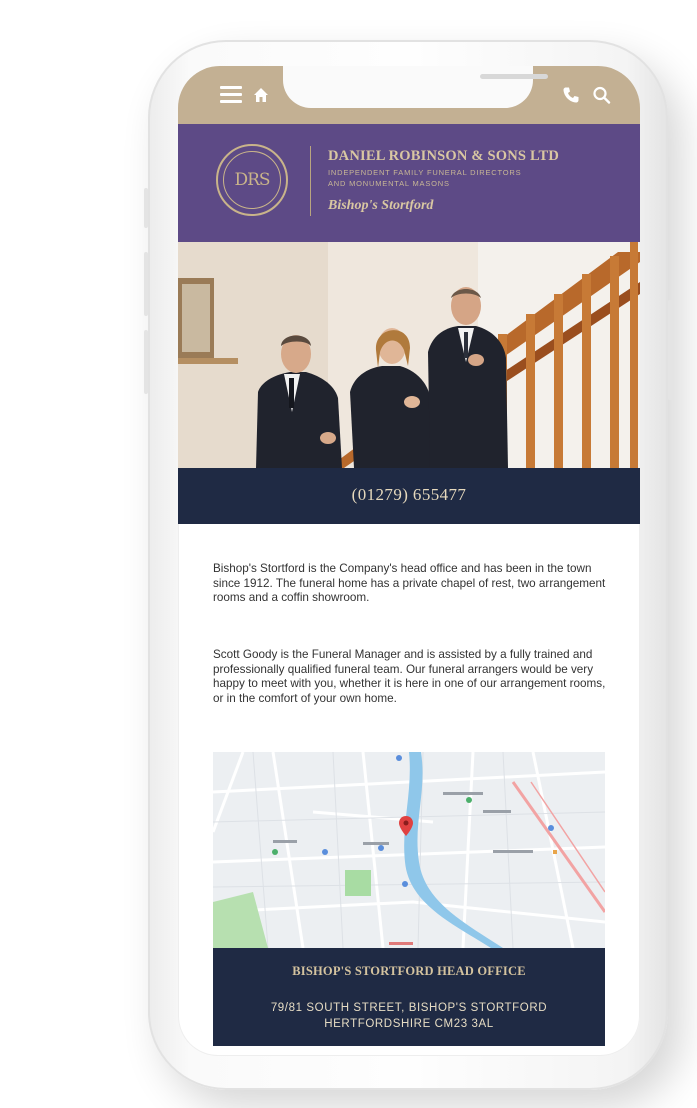 This screenshot has width=697, height=1108. What do you see at coordinates (602, 95) in the screenshot?
I see `search-icon` at bounding box center [602, 95].